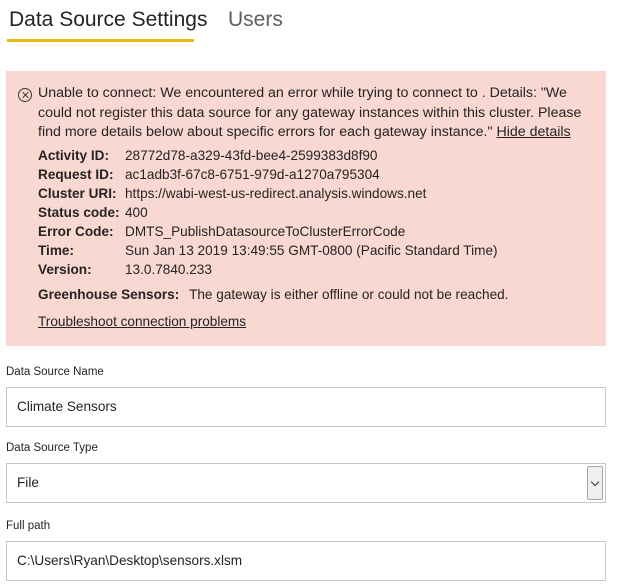 This screenshot has width=631, height=586. Describe the element at coordinates (76, 174) in the screenshot. I see `detail-label: Request ID:` at that location.